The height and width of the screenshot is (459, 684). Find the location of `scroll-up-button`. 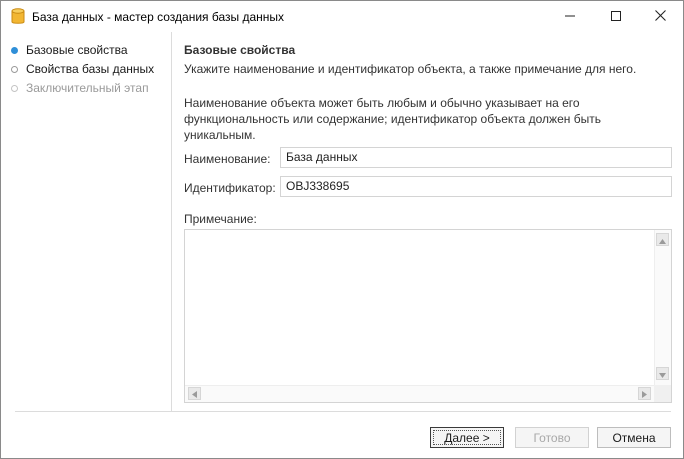

scroll-up-button is located at coordinates (662, 239).